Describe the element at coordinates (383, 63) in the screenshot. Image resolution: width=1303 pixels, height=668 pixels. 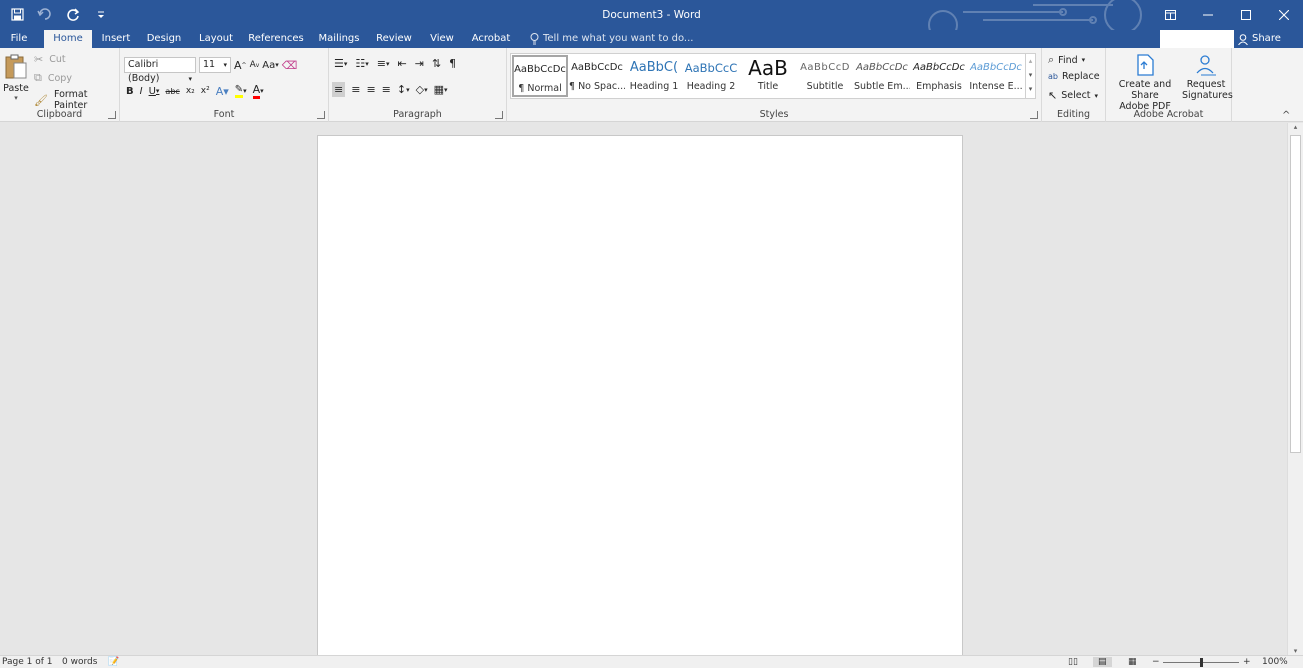
I see `multilevel-list-icon: ≡ ▾` at that location.